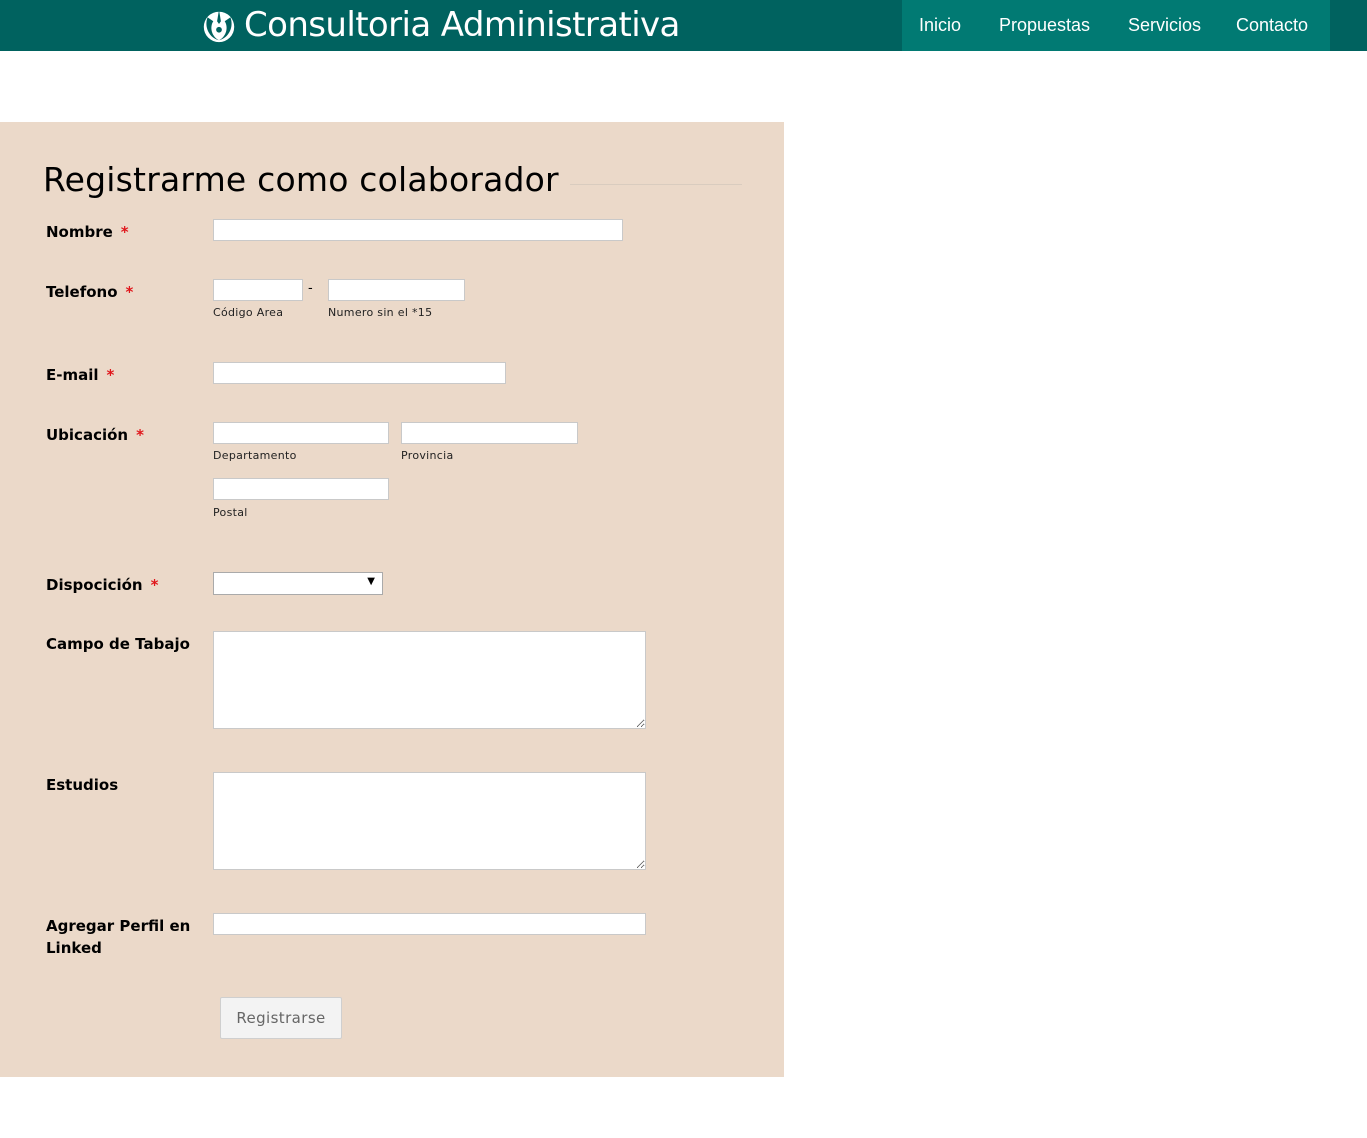  Describe the element at coordinates (301, 433) in the screenshot. I see `departamento-input` at that location.